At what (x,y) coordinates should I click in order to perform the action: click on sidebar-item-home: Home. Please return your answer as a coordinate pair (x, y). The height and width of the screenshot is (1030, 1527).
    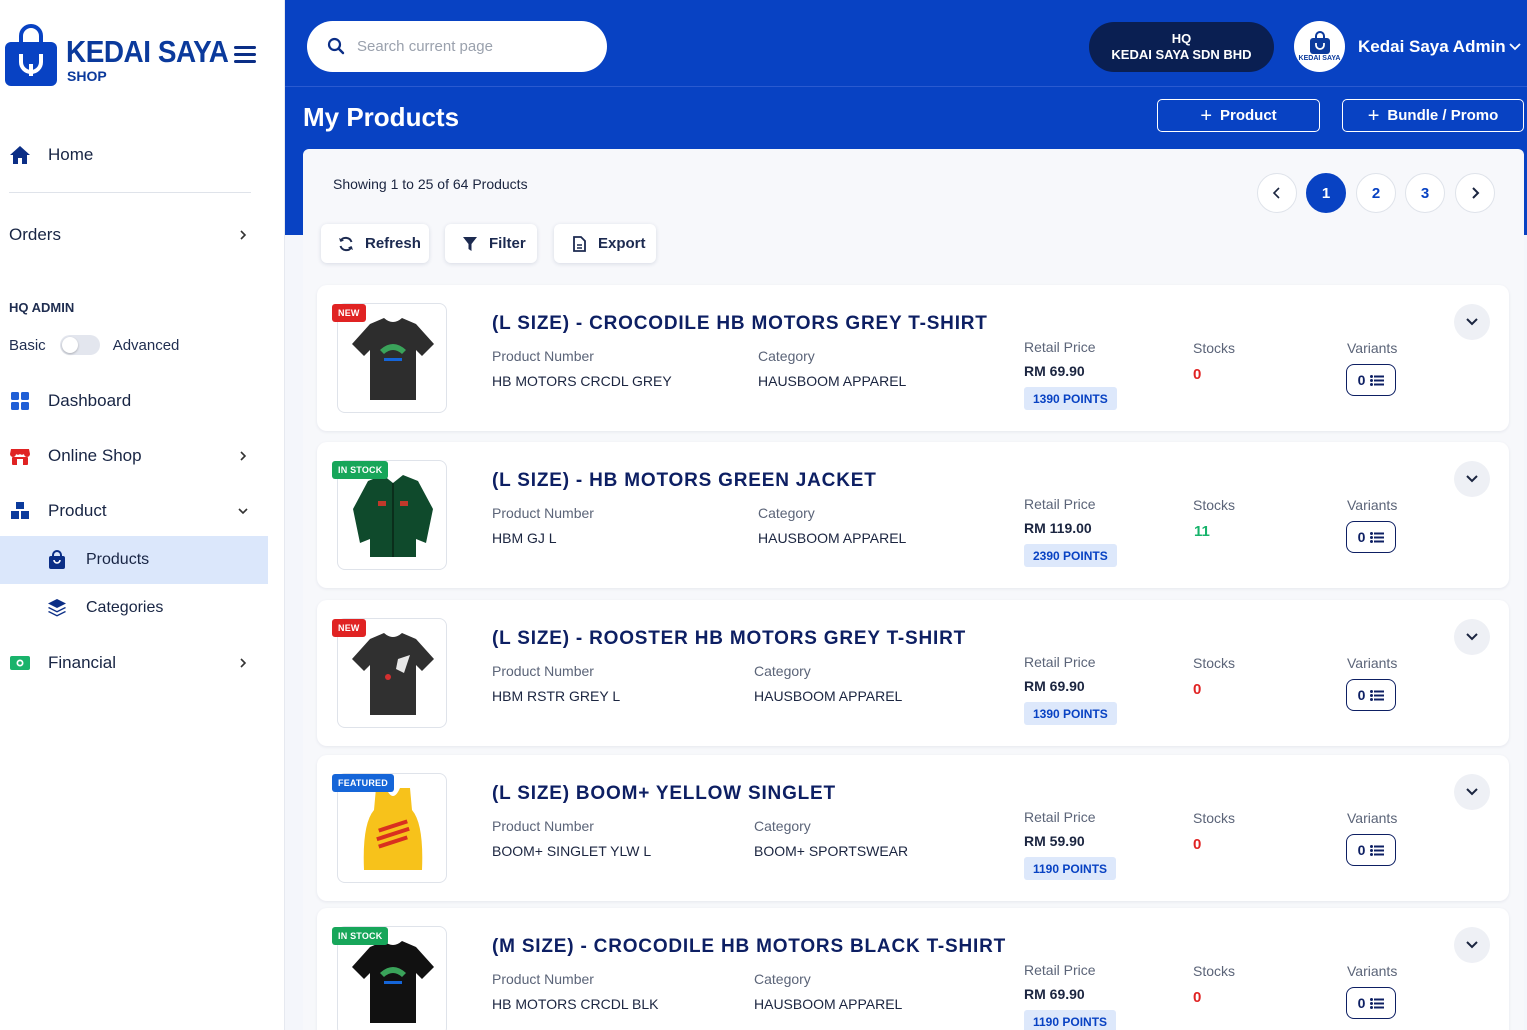
    Looking at the image, I should click on (134, 155).